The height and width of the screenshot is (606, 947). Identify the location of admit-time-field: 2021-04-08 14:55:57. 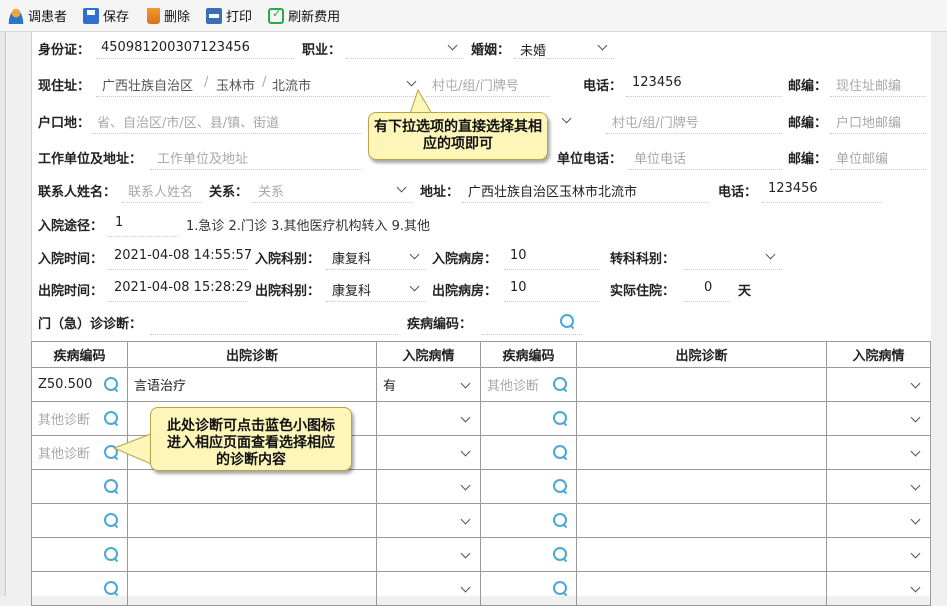
(183, 255).